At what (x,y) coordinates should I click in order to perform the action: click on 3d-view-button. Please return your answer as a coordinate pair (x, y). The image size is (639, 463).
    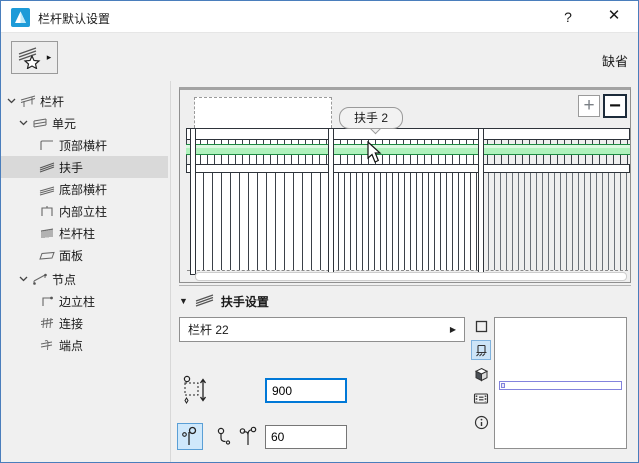
    Looking at the image, I should click on (481, 374).